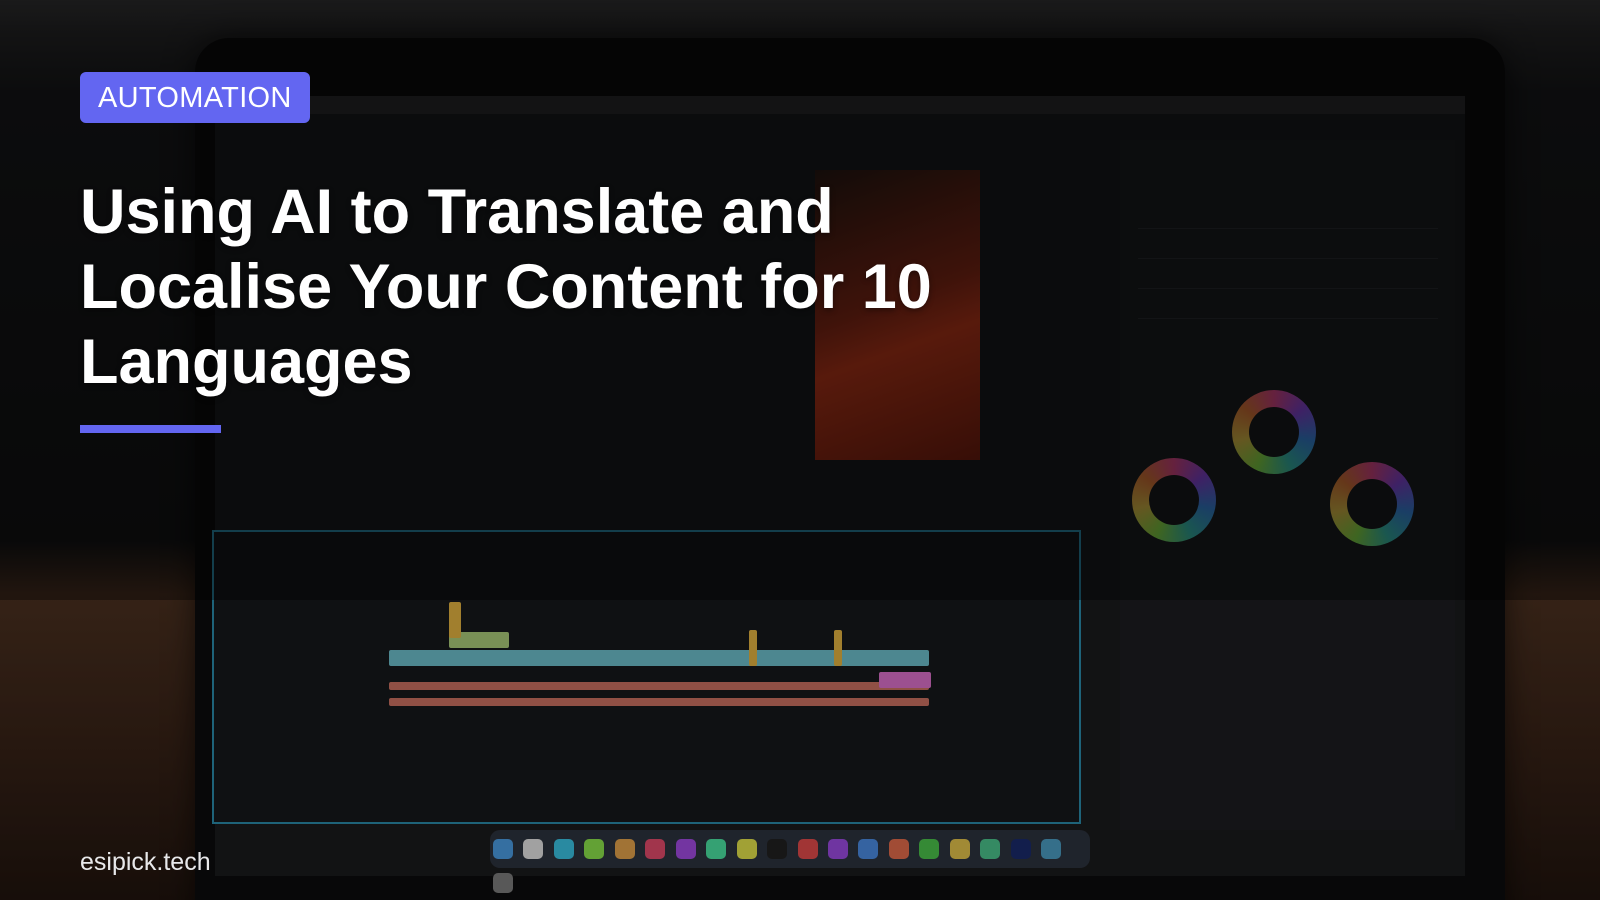 The height and width of the screenshot is (900, 1600). What do you see at coordinates (145, 862) in the screenshot?
I see `site-name: esipick.tech` at bounding box center [145, 862].